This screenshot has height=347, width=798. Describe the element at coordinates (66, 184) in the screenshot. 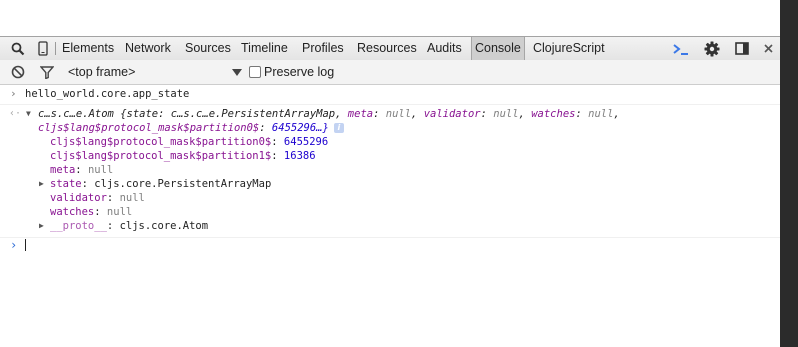

I see `property-key: state` at that location.